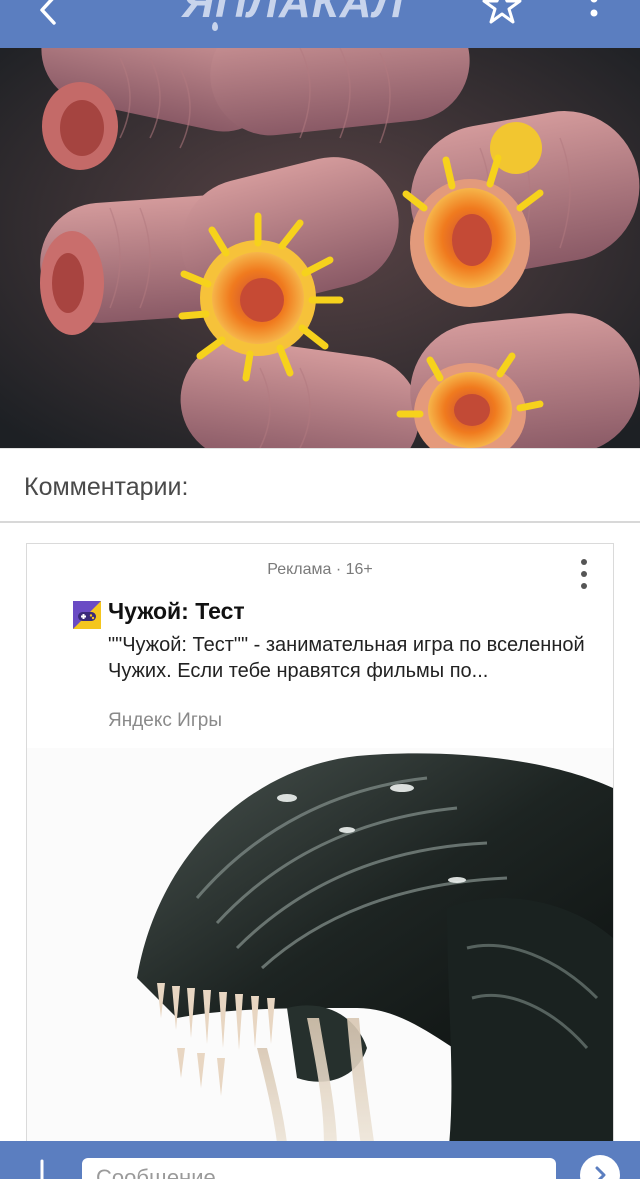 The image size is (640, 1179). I want to click on chevron-left-icon, so click(48, 12).